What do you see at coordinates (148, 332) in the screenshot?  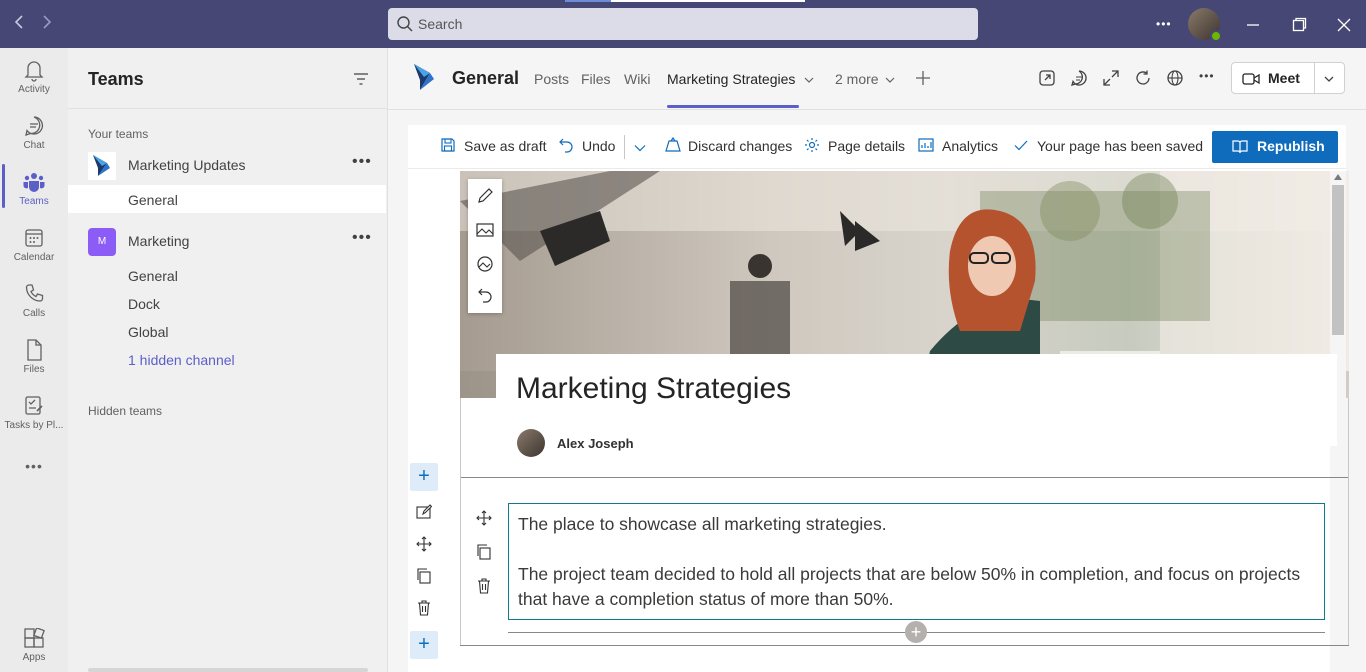 I see `channel-name: Global` at bounding box center [148, 332].